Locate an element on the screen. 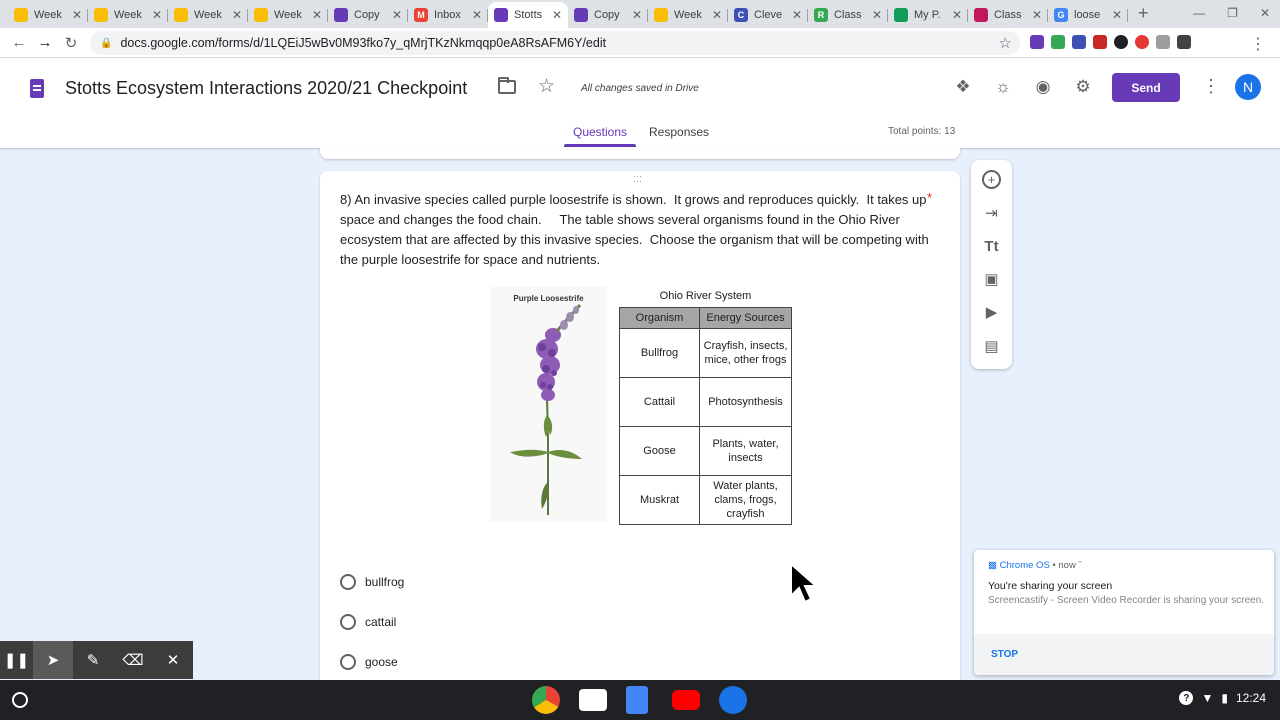 The image size is (1280, 720). browser-tab: C Cleve ✕ is located at coordinates (768, 15).